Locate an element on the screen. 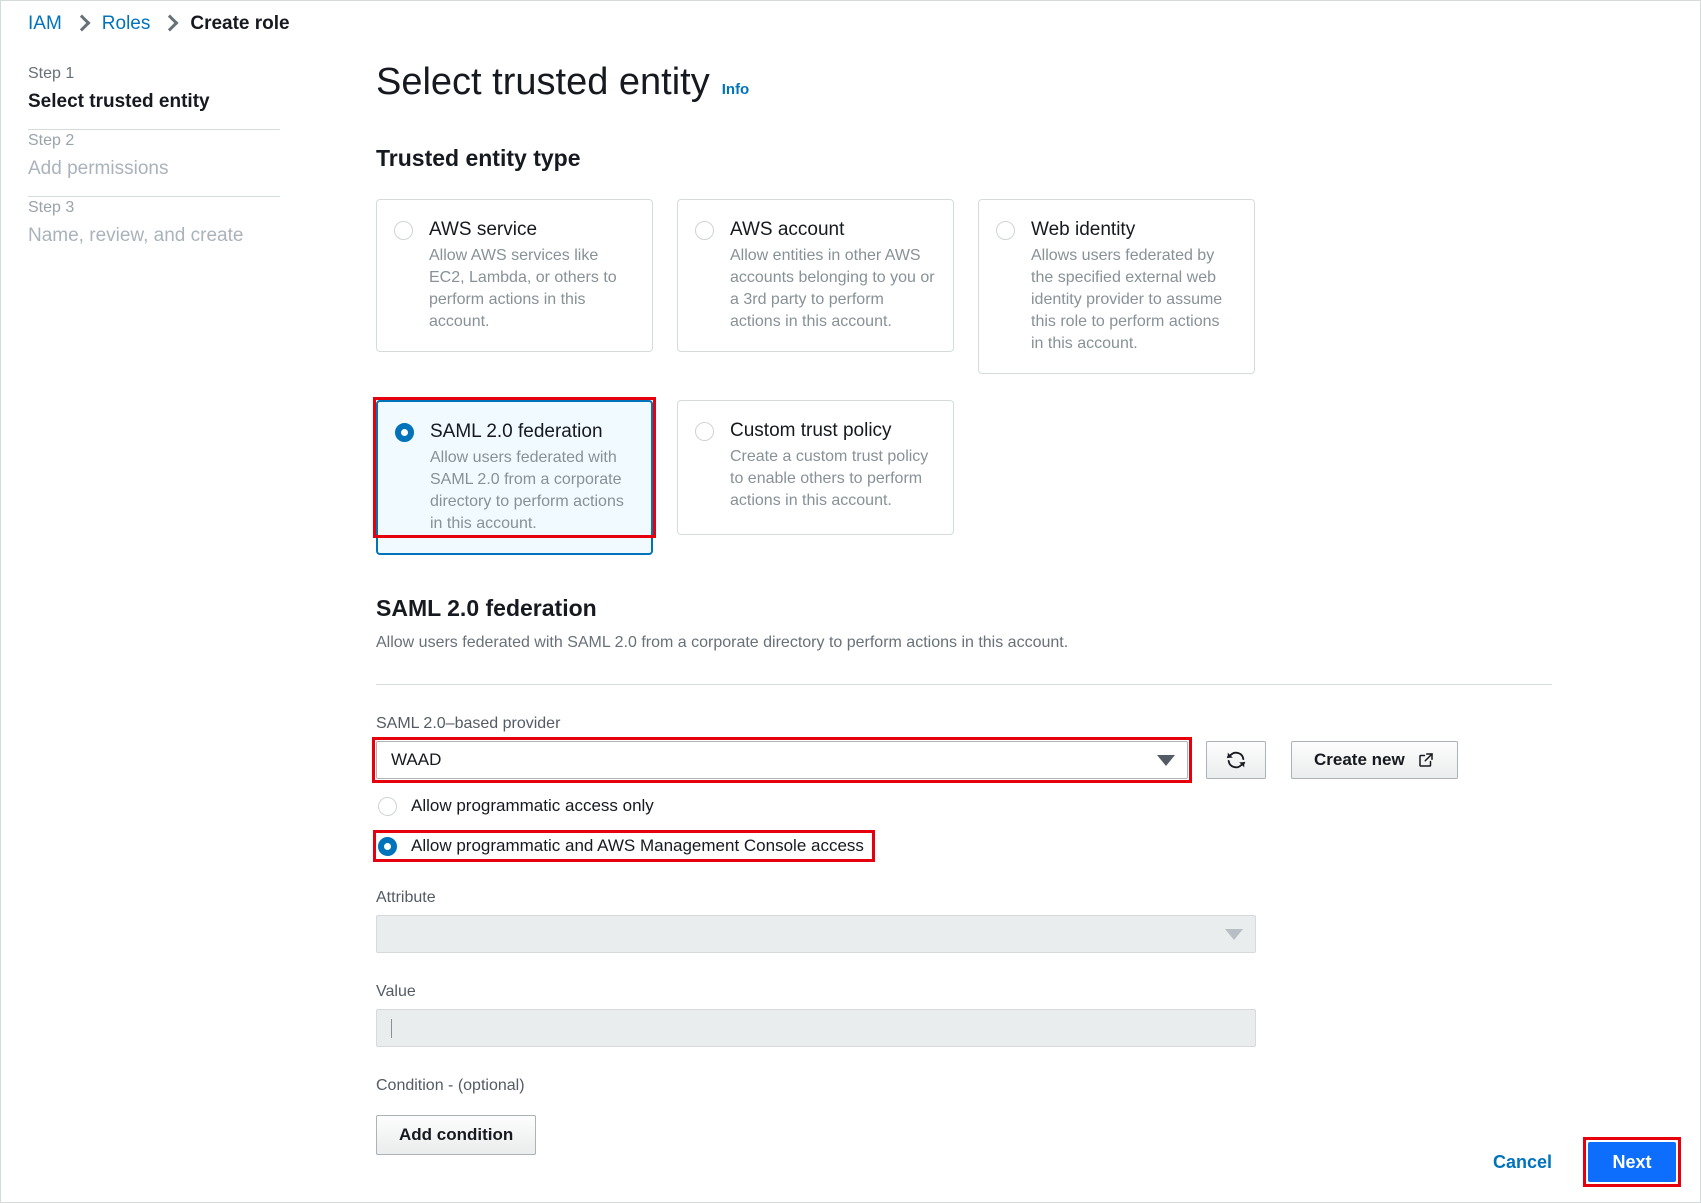 This screenshot has width=1701, height=1203. breadcrumb: IAM Roles Create role is located at coordinates (159, 24).